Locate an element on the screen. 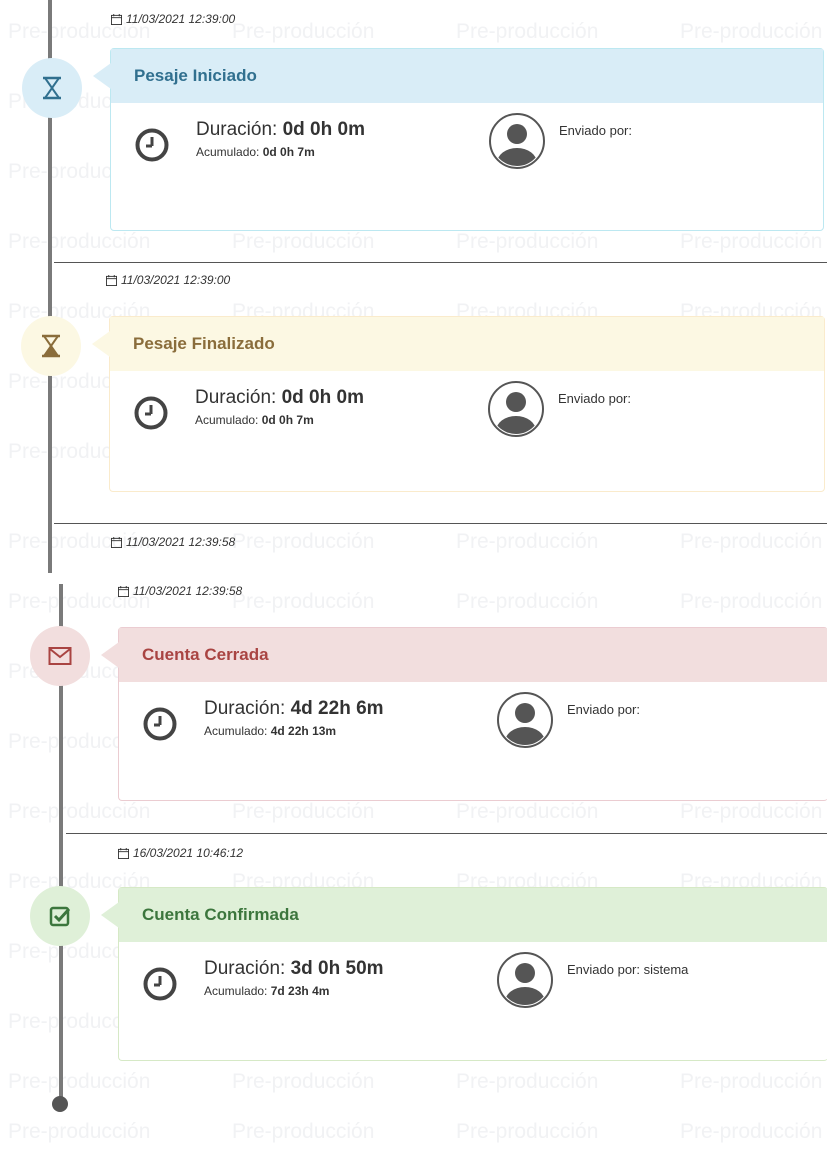 Image resolution: width=827 pixels, height=1149 pixels. card-title: Pesaje Finalizado is located at coordinates (204, 343).